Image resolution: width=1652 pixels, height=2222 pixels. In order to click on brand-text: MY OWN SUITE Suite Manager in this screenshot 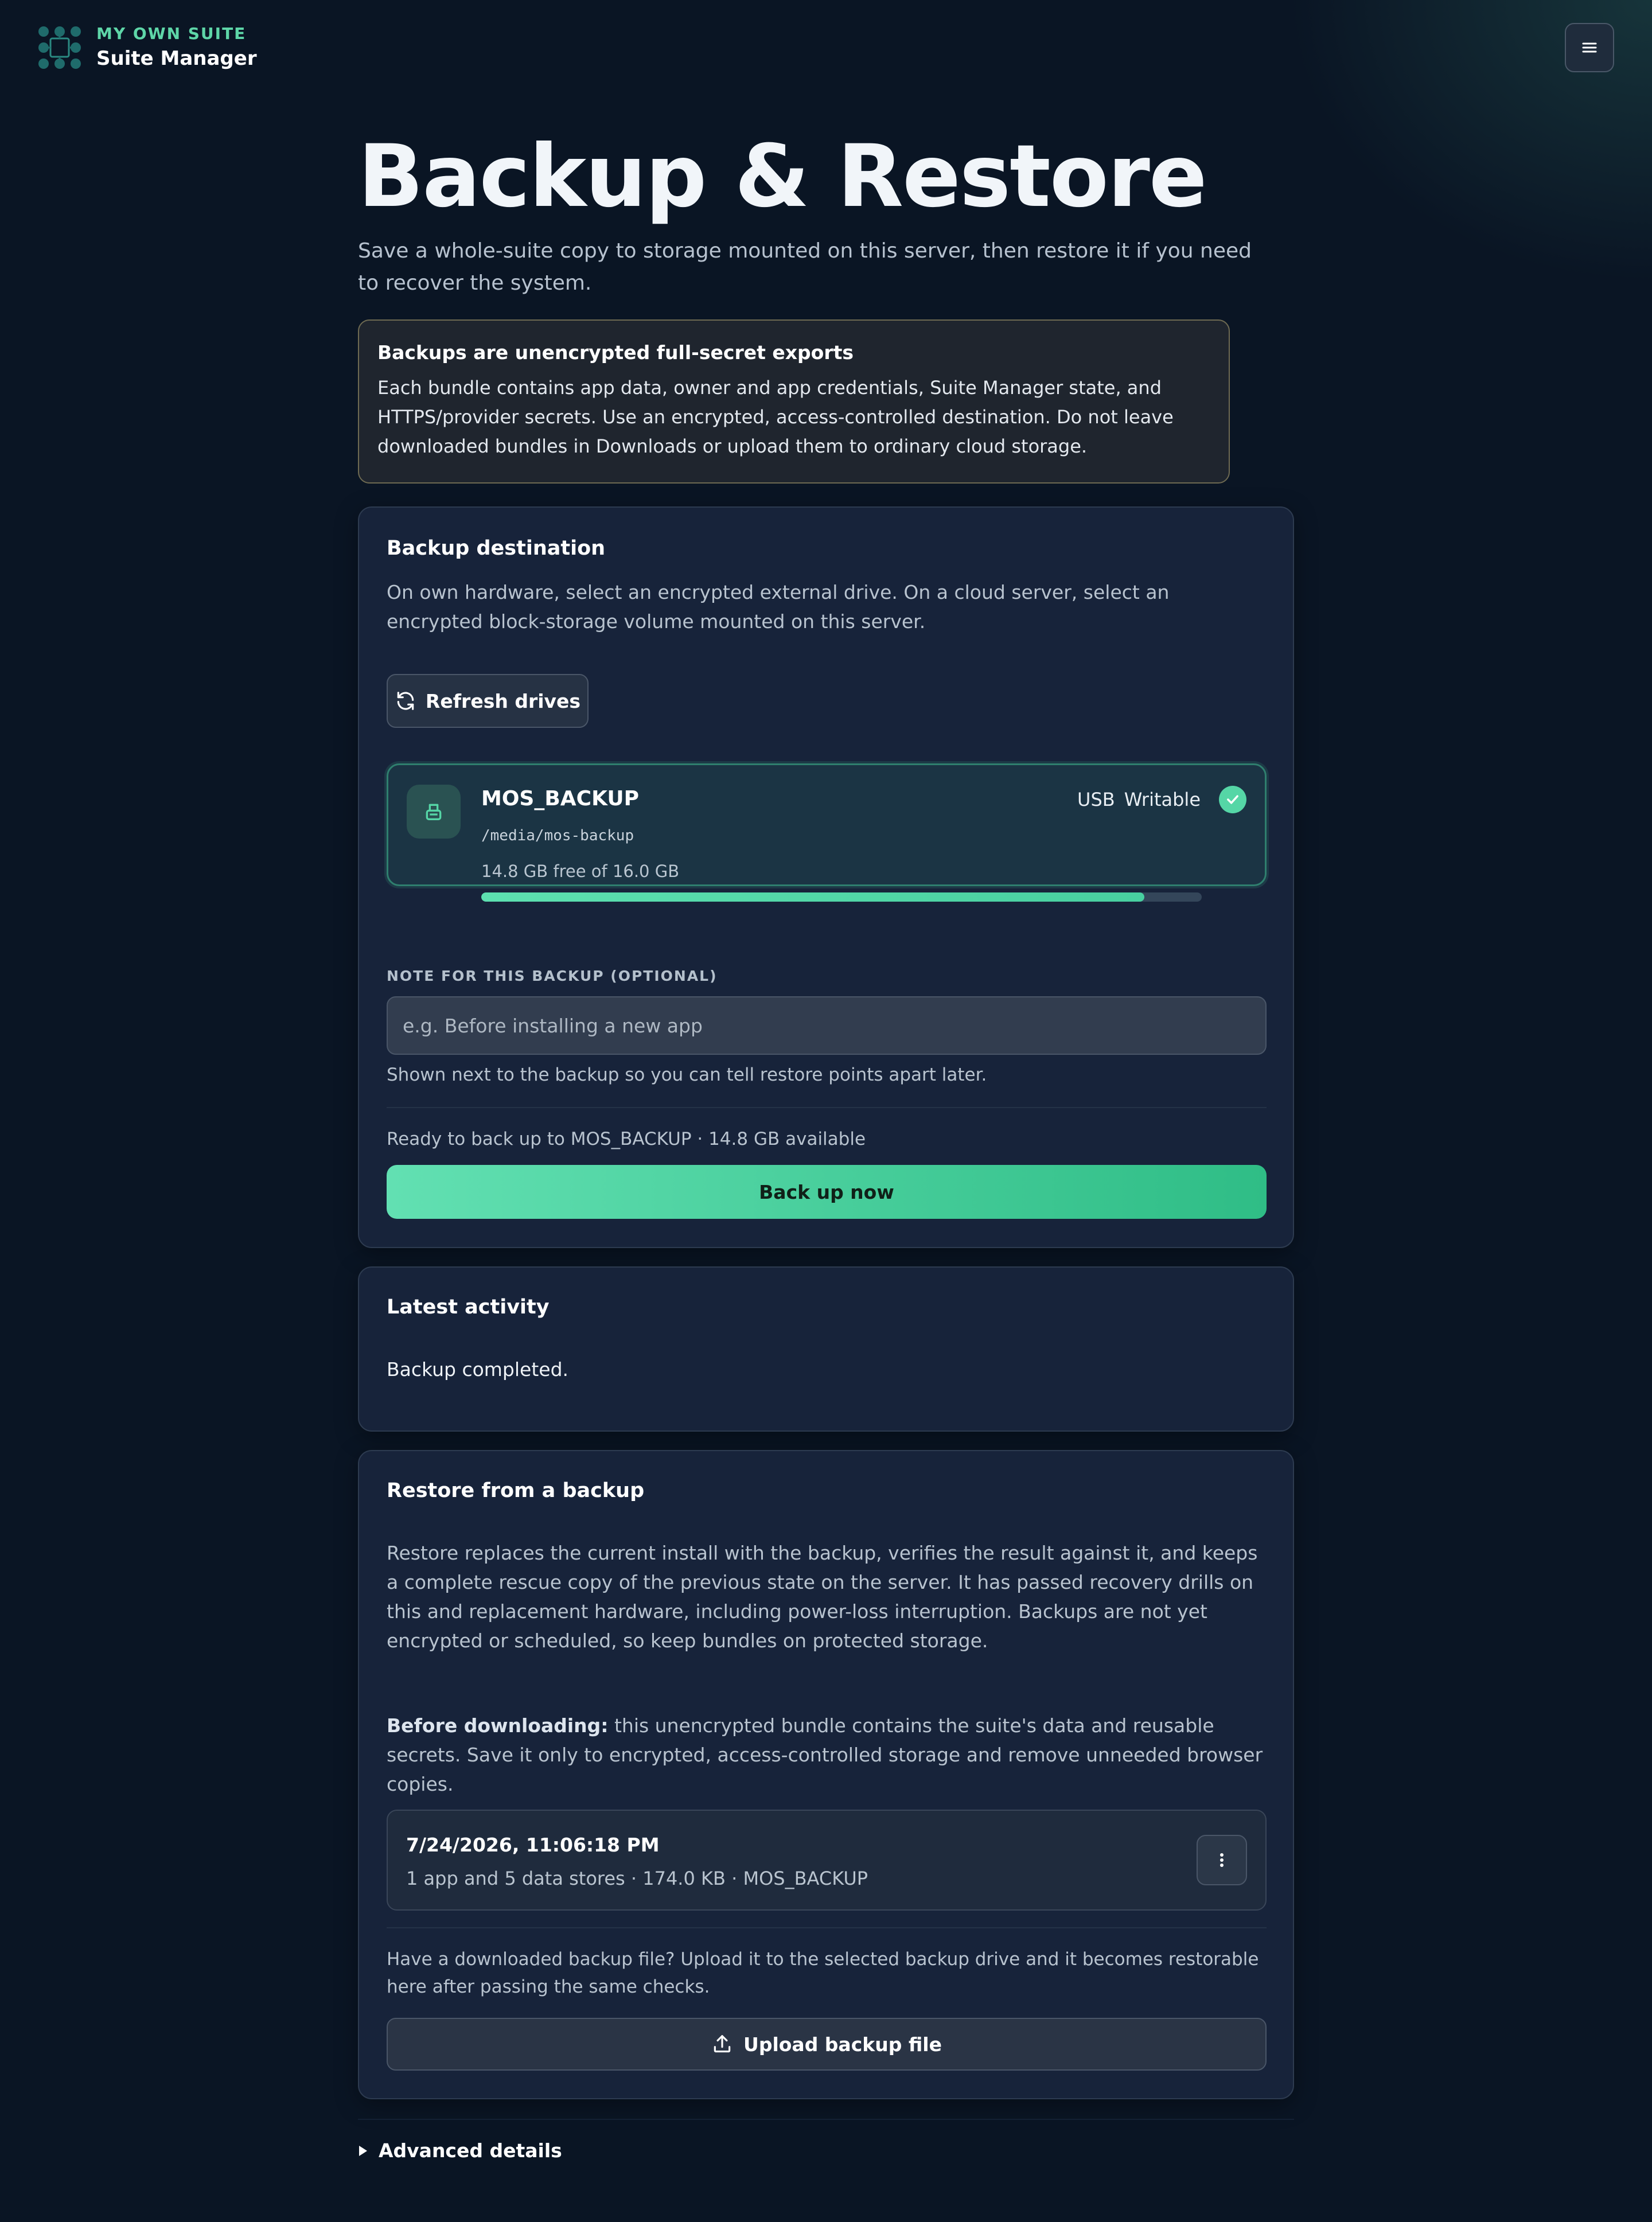, I will do `click(176, 47)`.